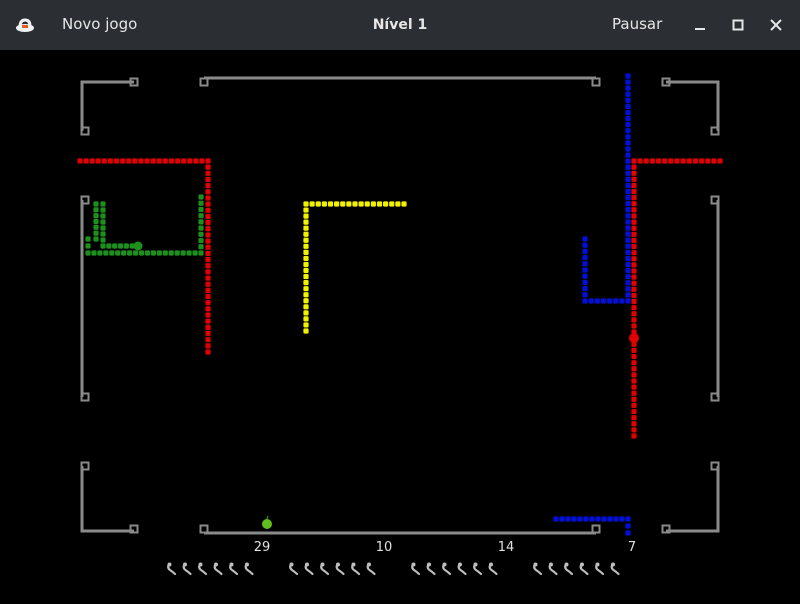  Describe the element at coordinates (596, 82) in the screenshot. I see `wall-post` at that location.